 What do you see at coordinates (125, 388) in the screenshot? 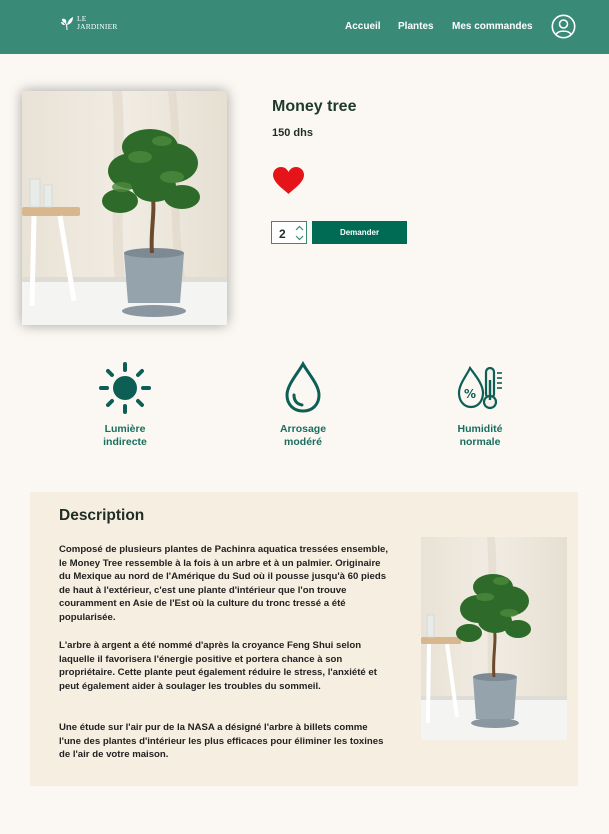
I see `sun-icon` at bounding box center [125, 388].